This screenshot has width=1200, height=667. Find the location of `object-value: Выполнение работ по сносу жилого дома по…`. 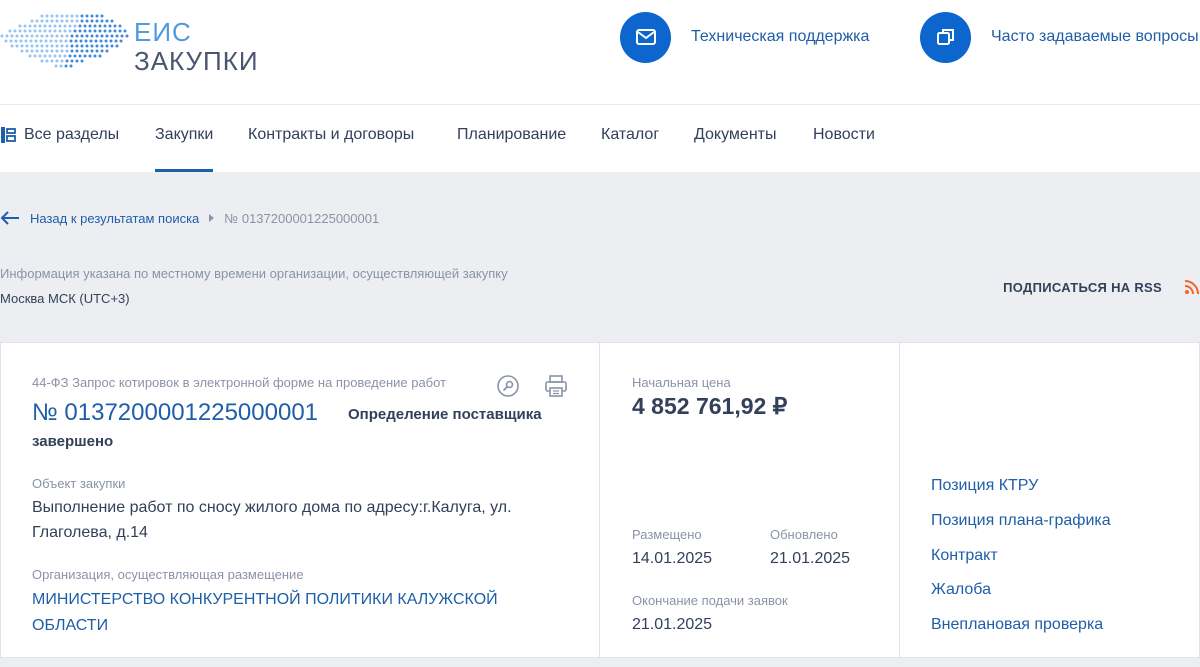

object-value: Выполнение работ по сносу жилого дома по… is located at coordinates (272, 520).